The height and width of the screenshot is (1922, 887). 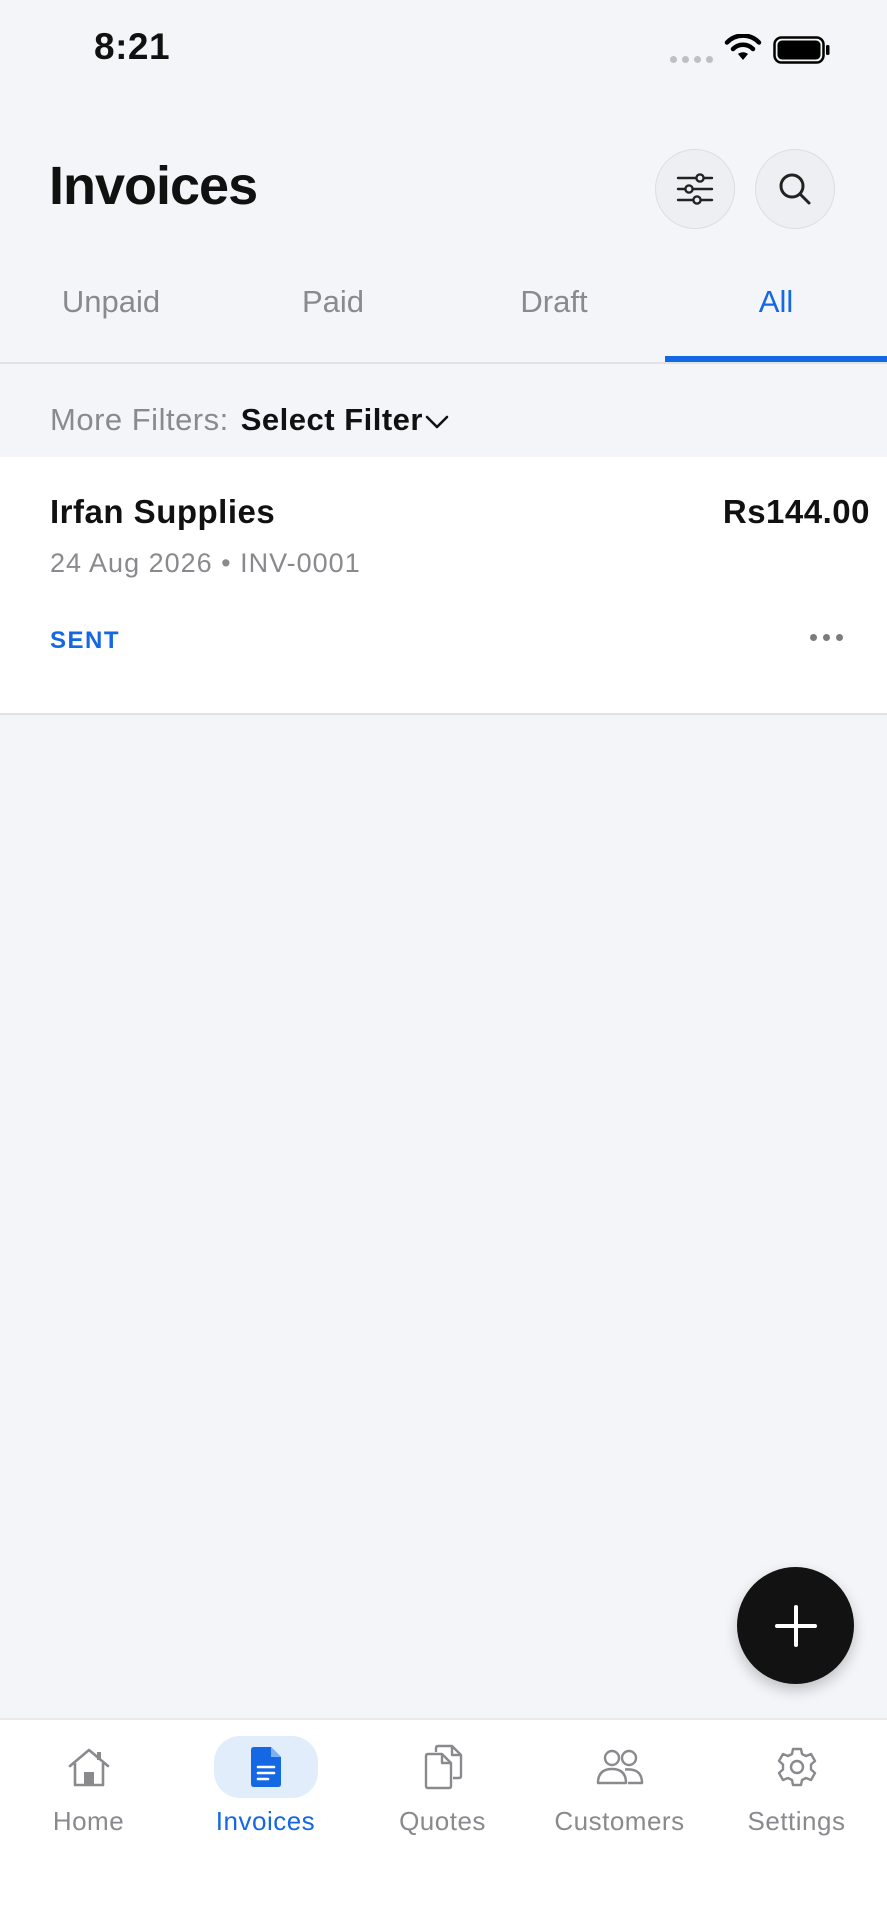 I want to click on nav-invoices: Invoices, so click(x=265, y=1785).